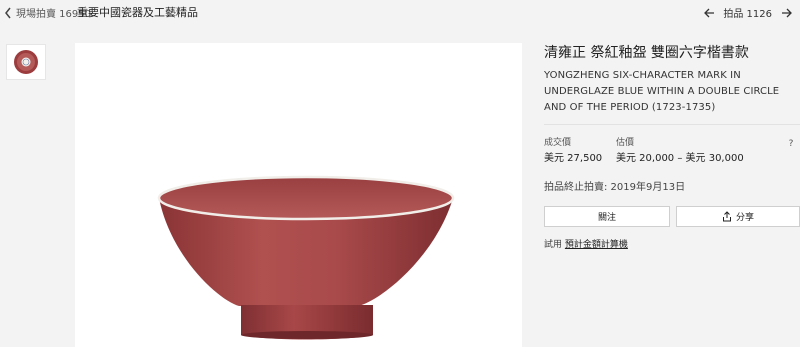  I want to click on bowl-thumbnail-image, so click(26, 62).